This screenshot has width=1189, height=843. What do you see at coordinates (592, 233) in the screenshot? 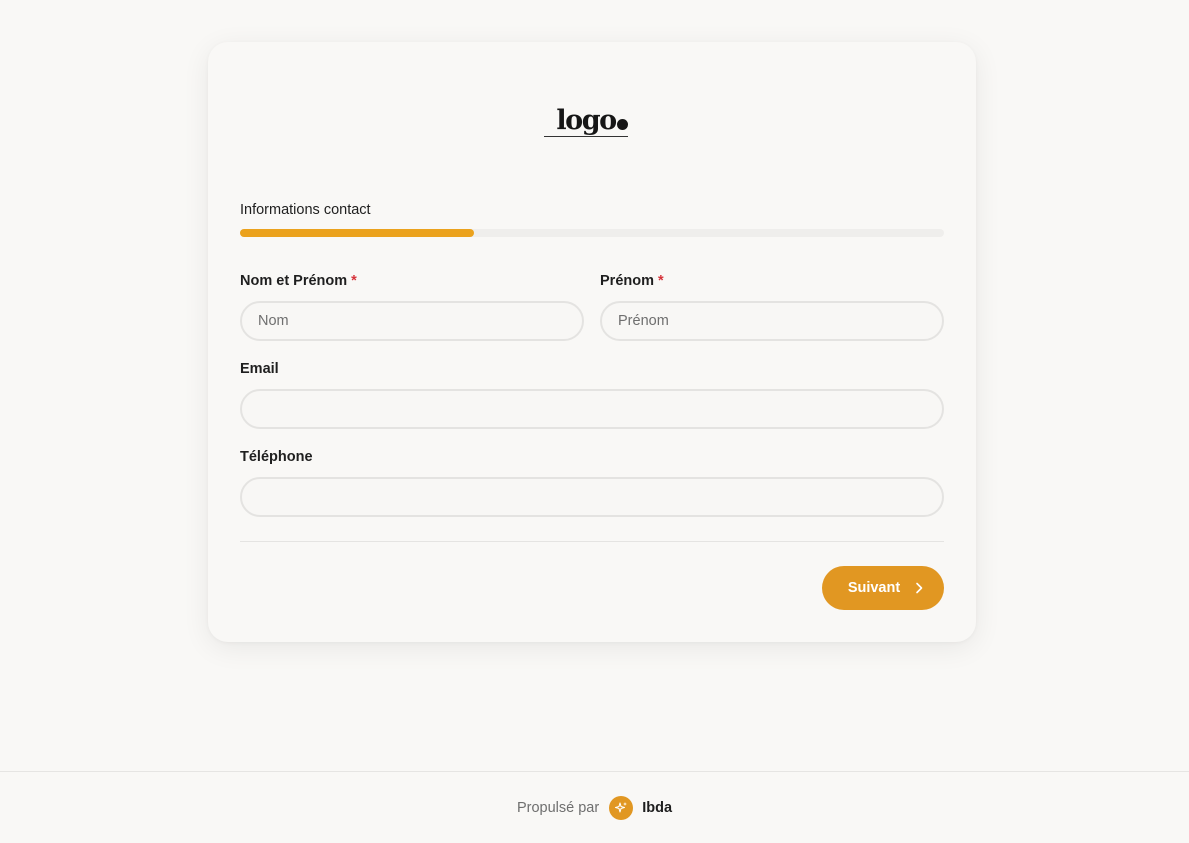
I see `progress-bar` at bounding box center [592, 233].